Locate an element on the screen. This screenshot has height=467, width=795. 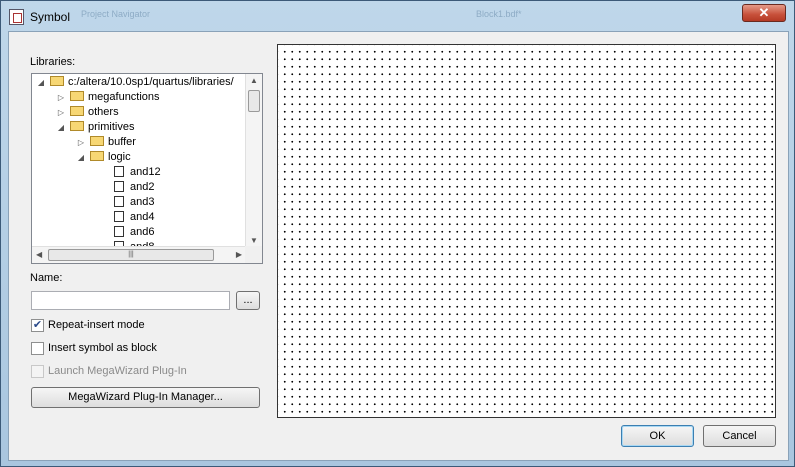
tree-item-and2: and2 is located at coordinates (134, 187).